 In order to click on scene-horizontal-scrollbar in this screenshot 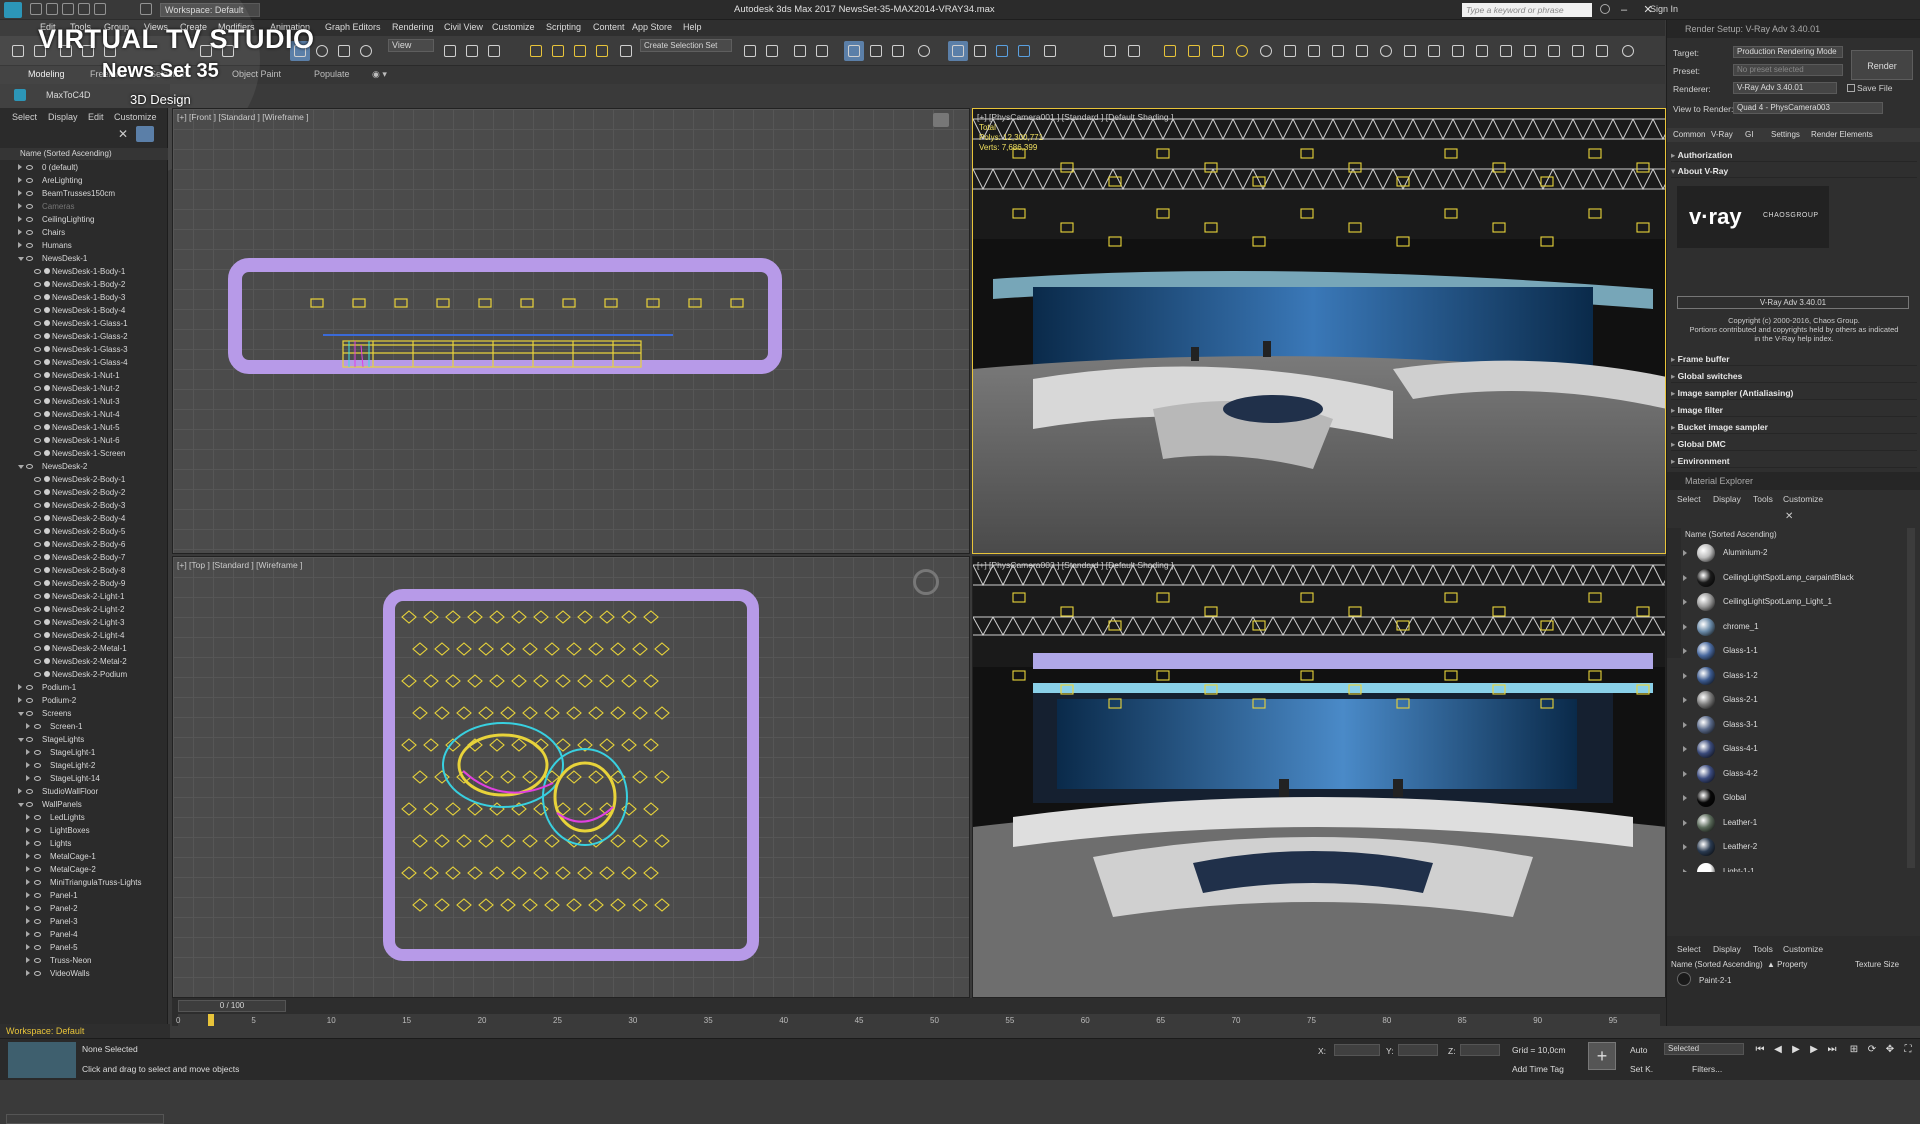, I will do `click(85, 1119)`.